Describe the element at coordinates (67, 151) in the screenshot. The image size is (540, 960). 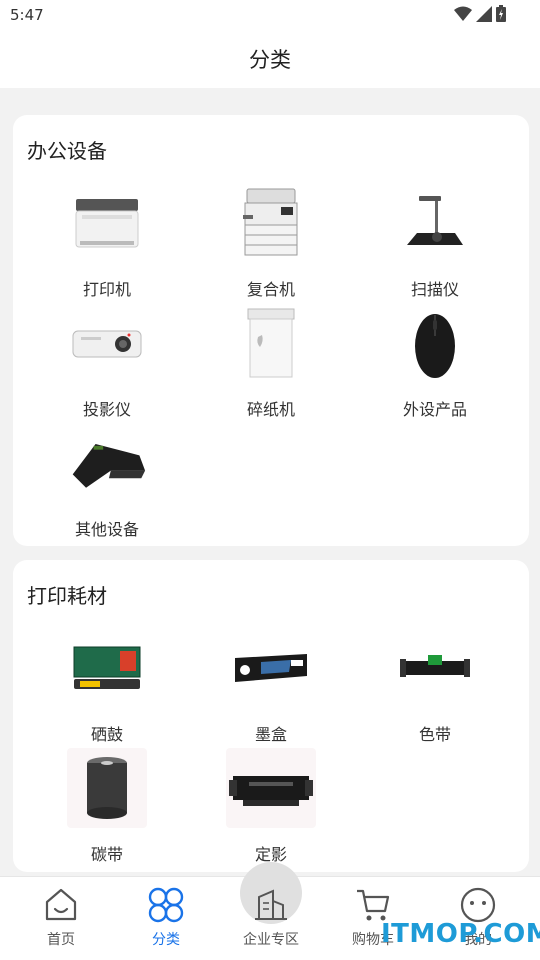
I see `section-title: 办公设备` at that location.